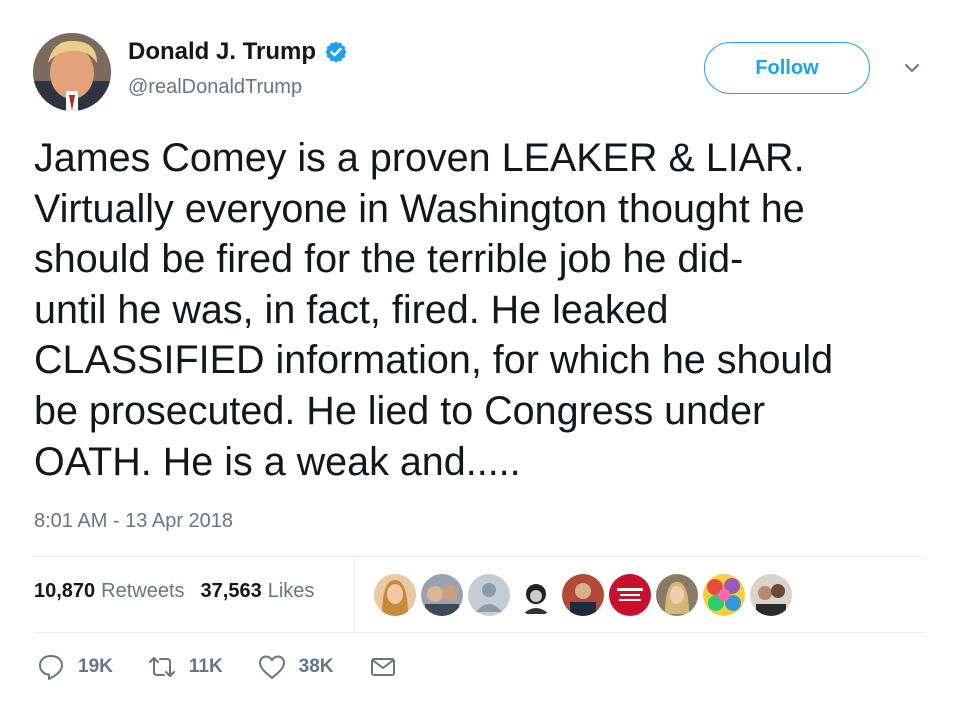  What do you see at coordinates (51, 667) in the screenshot?
I see `reply-icon` at bounding box center [51, 667].